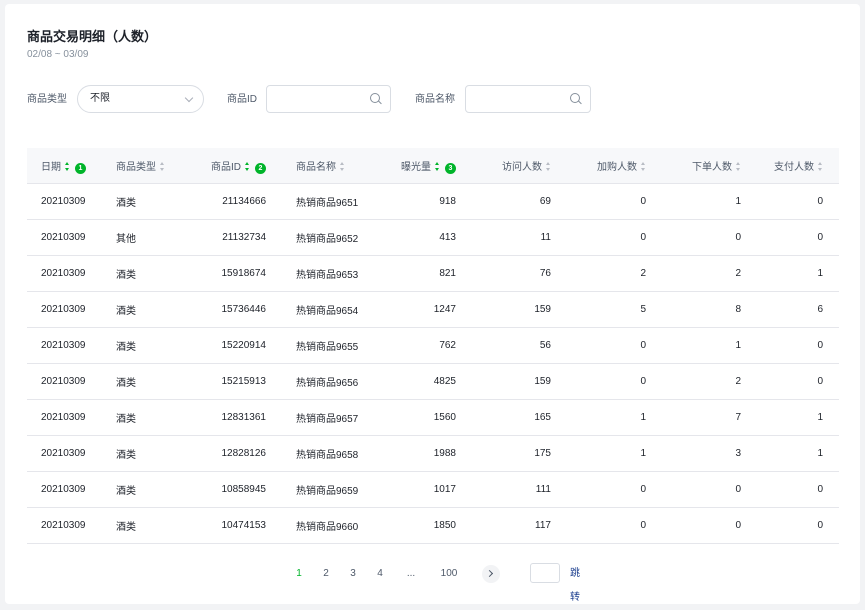  What do you see at coordinates (424, 201) in the screenshot?
I see `table-cell: 918` at bounding box center [424, 201].